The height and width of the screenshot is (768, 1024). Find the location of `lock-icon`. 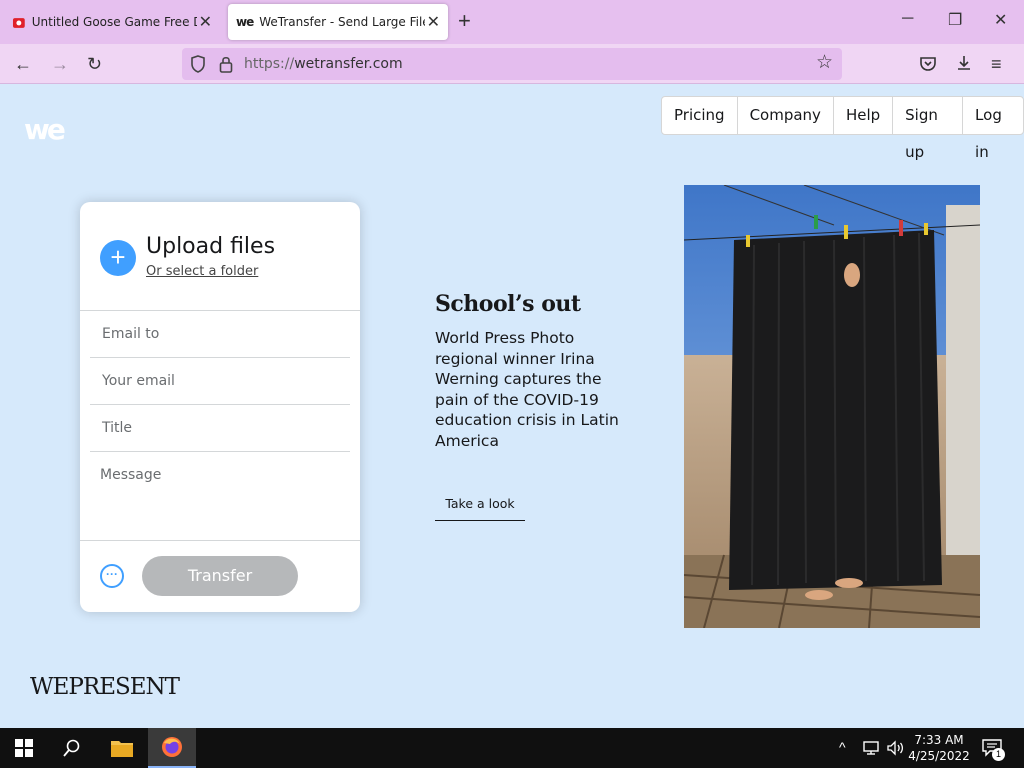

lock-icon is located at coordinates (226, 64).